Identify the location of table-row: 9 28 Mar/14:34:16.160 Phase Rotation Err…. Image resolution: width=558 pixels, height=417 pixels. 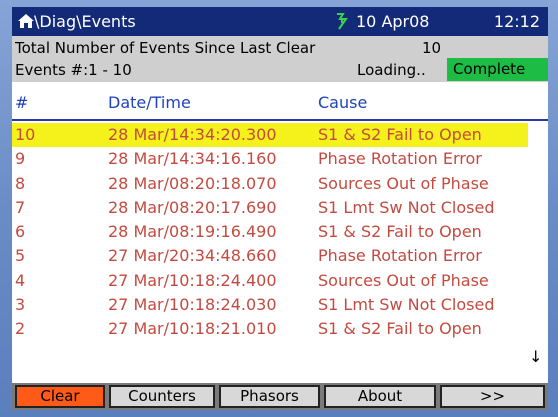
(280, 159).